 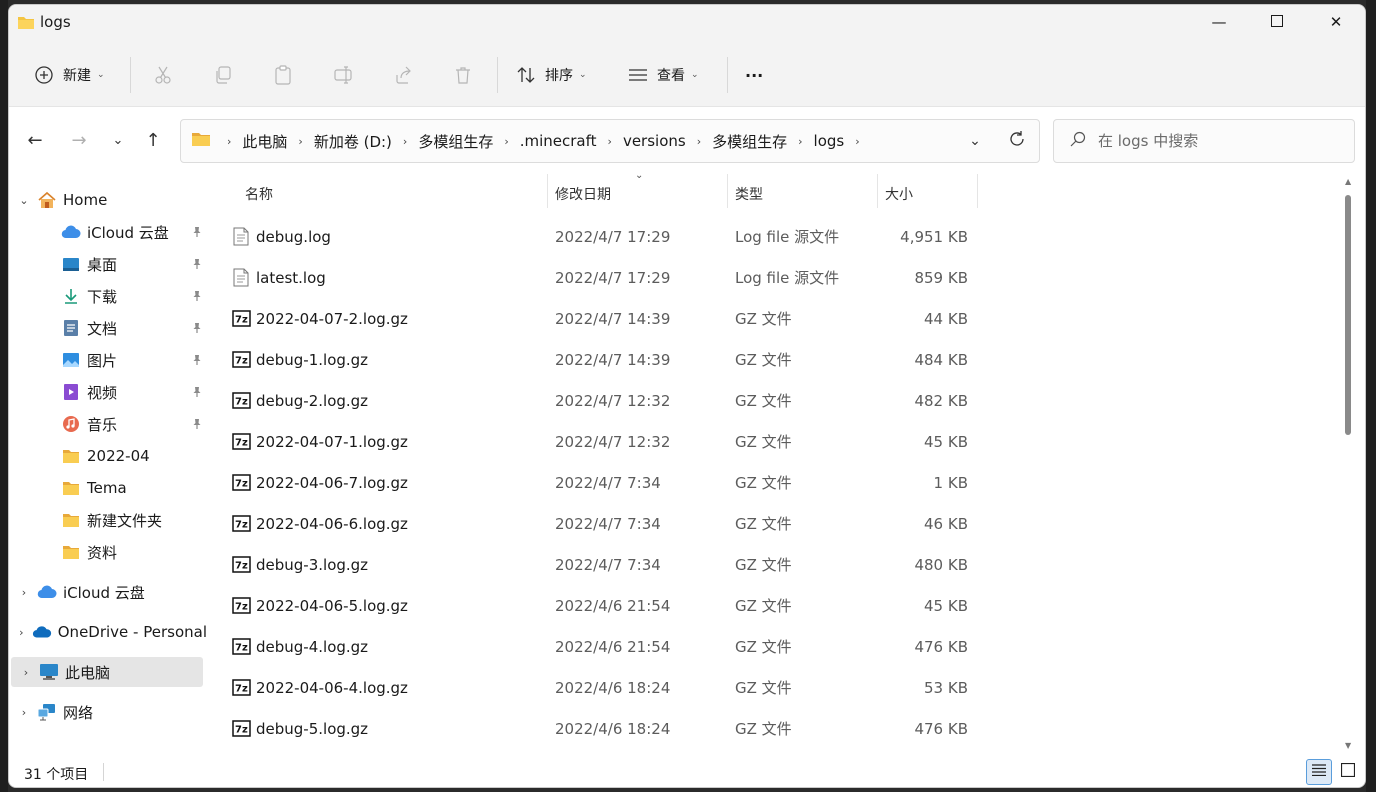 I want to click on column-header-date: 修改日期, so click(x=583, y=194).